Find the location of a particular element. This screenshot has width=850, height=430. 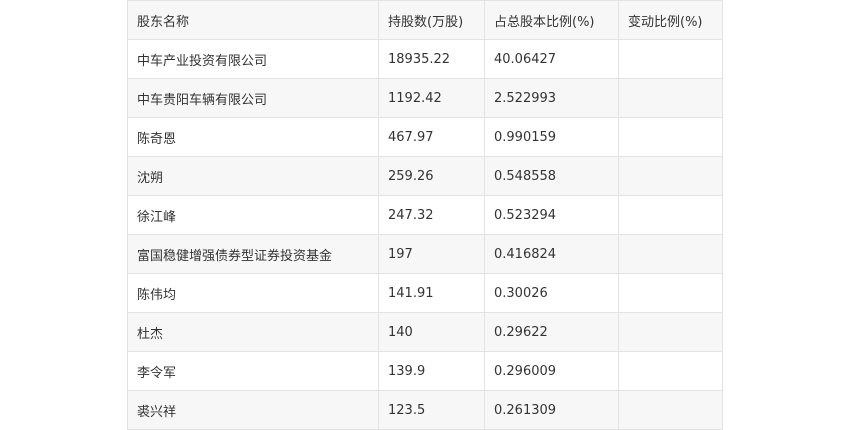

shareholder-name-cell: 中车产业投资有限公司 is located at coordinates (253, 59).